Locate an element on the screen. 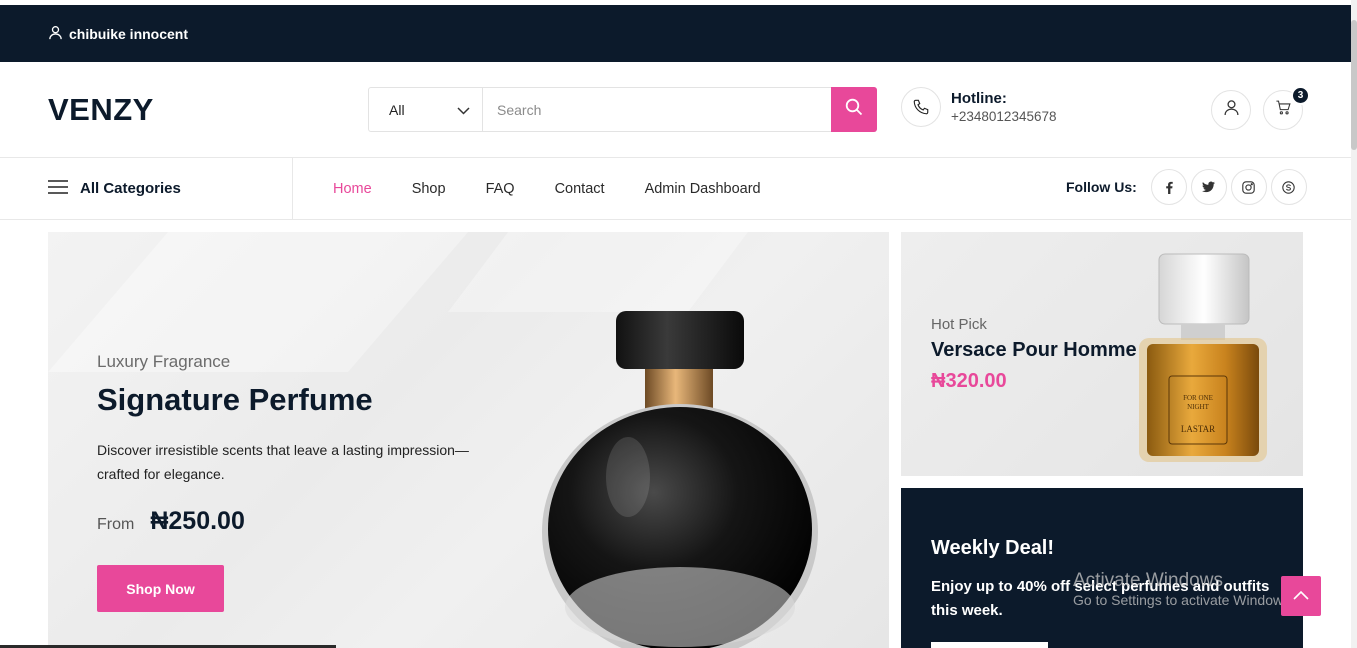 The image size is (1357, 648). all-categories-label: All Categories is located at coordinates (130, 188).